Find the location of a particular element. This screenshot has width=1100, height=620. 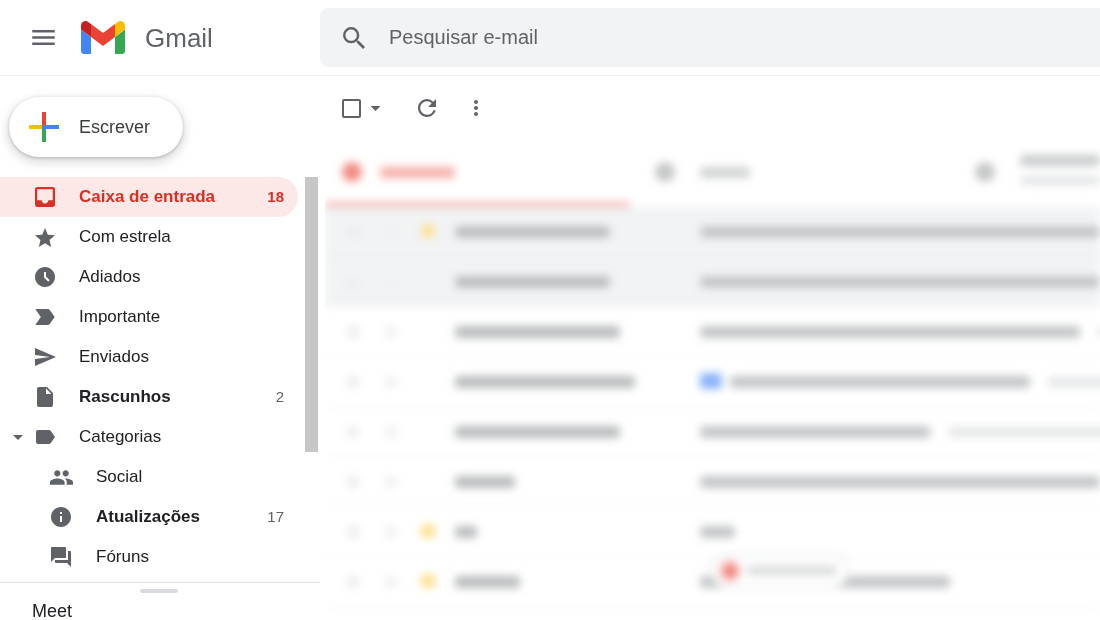

people-icon is located at coordinates (61, 477).